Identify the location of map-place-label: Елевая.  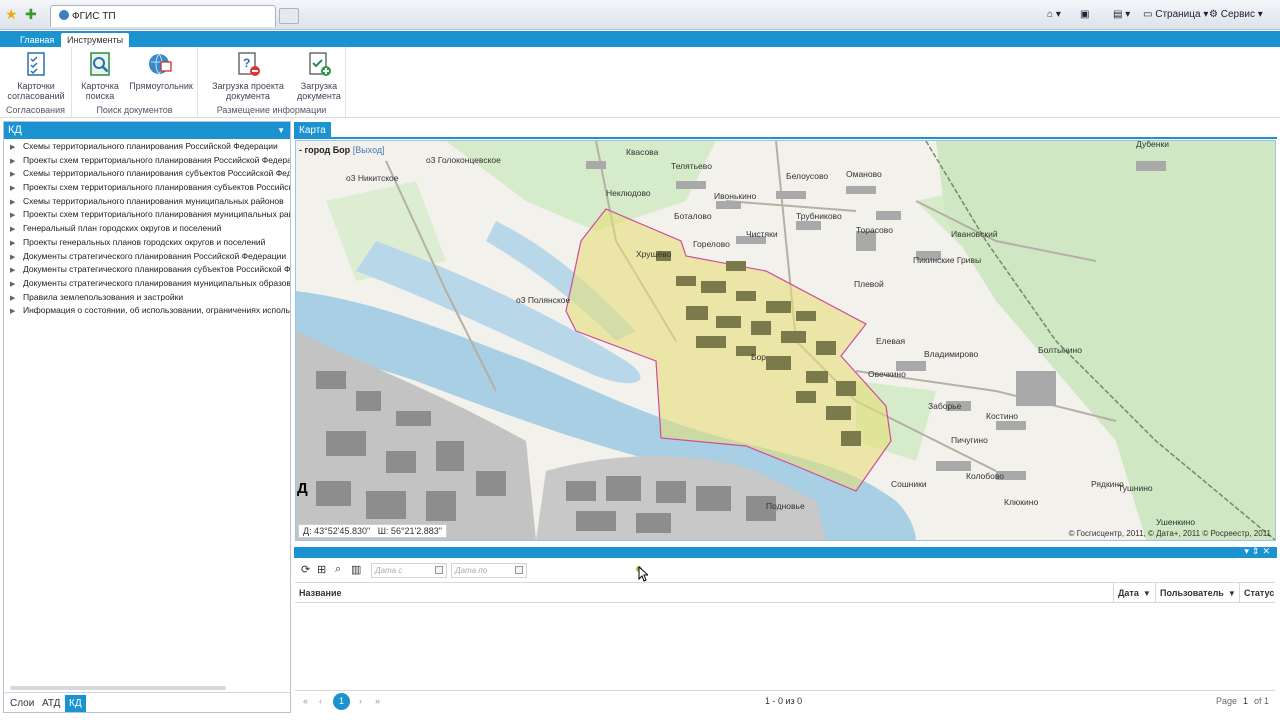
(891, 341).